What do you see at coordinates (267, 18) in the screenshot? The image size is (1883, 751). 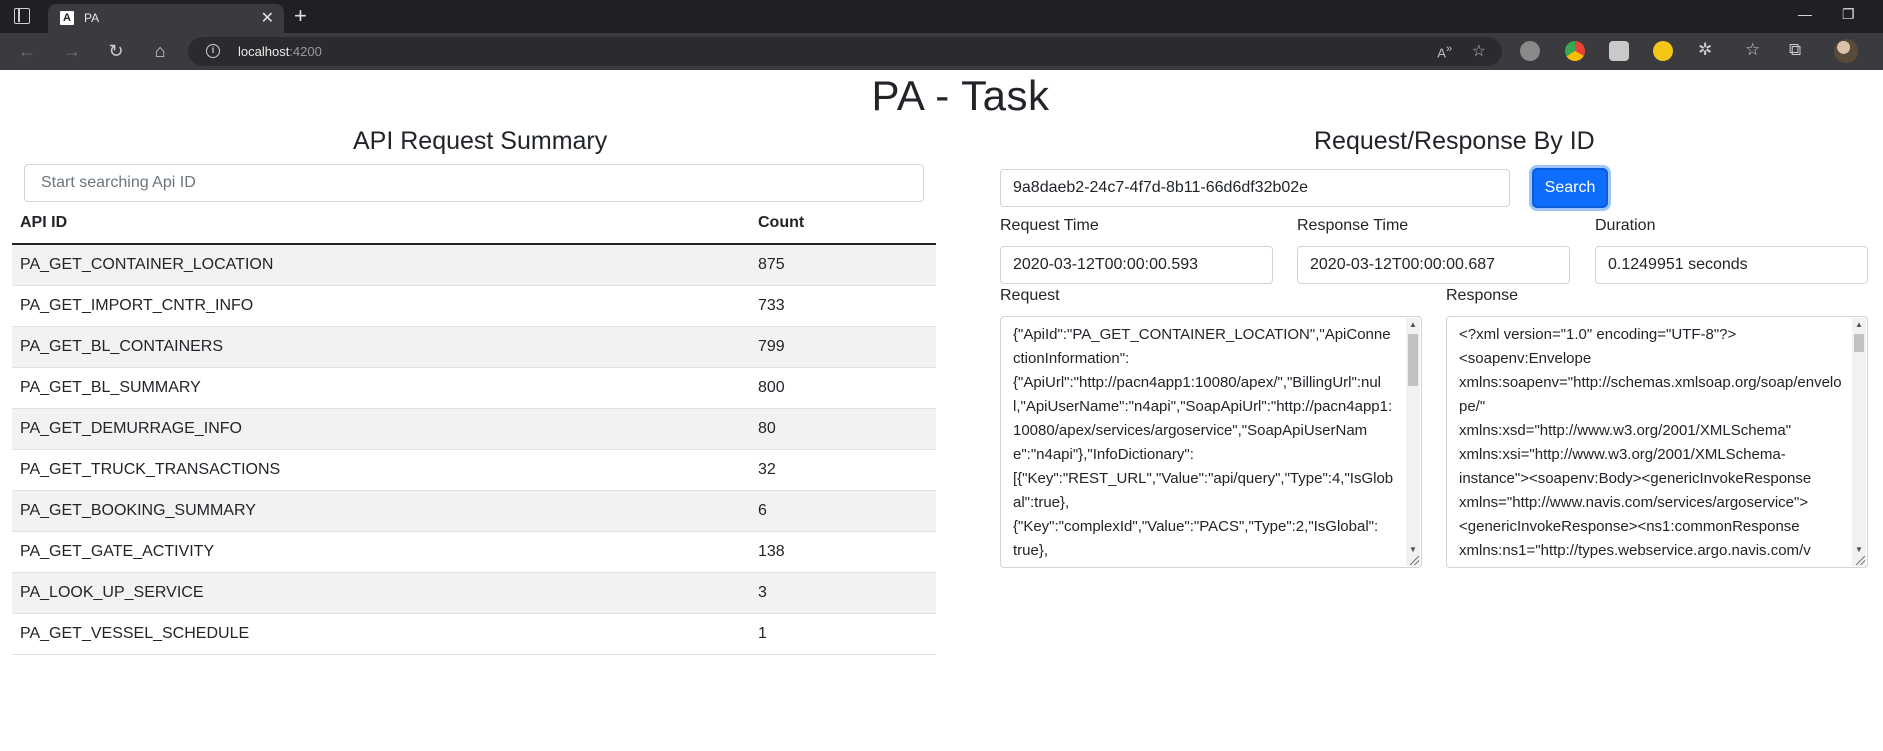 I see `close-tab-icon: ✕` at bounding box center [267, 18].